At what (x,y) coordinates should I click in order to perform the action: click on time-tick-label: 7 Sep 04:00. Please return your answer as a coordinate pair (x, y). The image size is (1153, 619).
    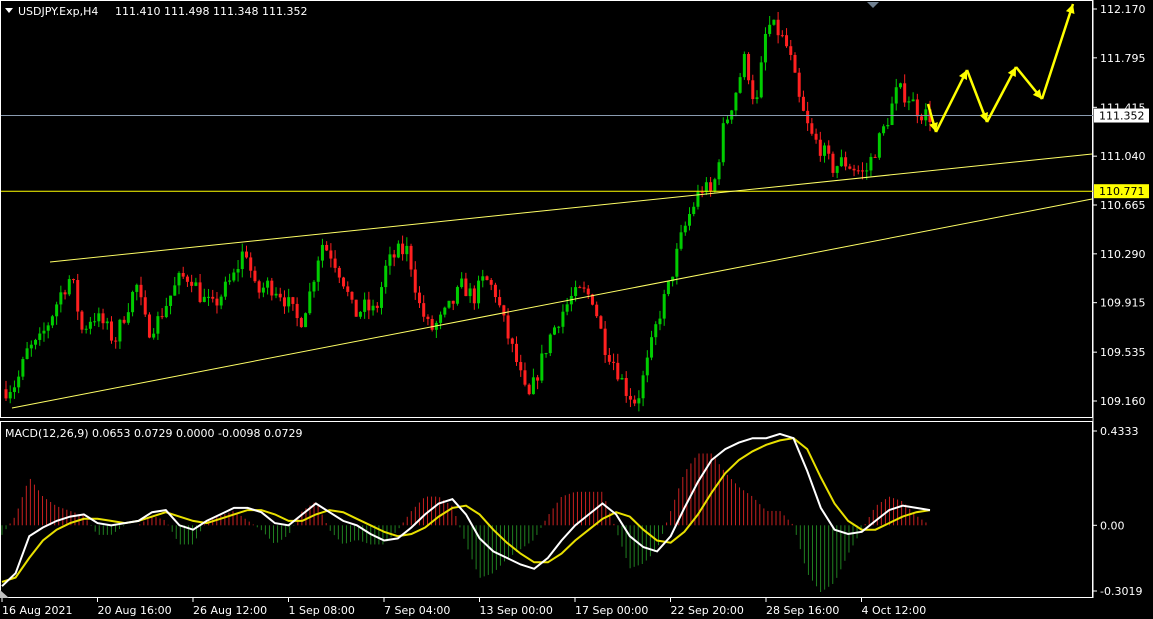
    Looking at the image, I should click on (417, 610).